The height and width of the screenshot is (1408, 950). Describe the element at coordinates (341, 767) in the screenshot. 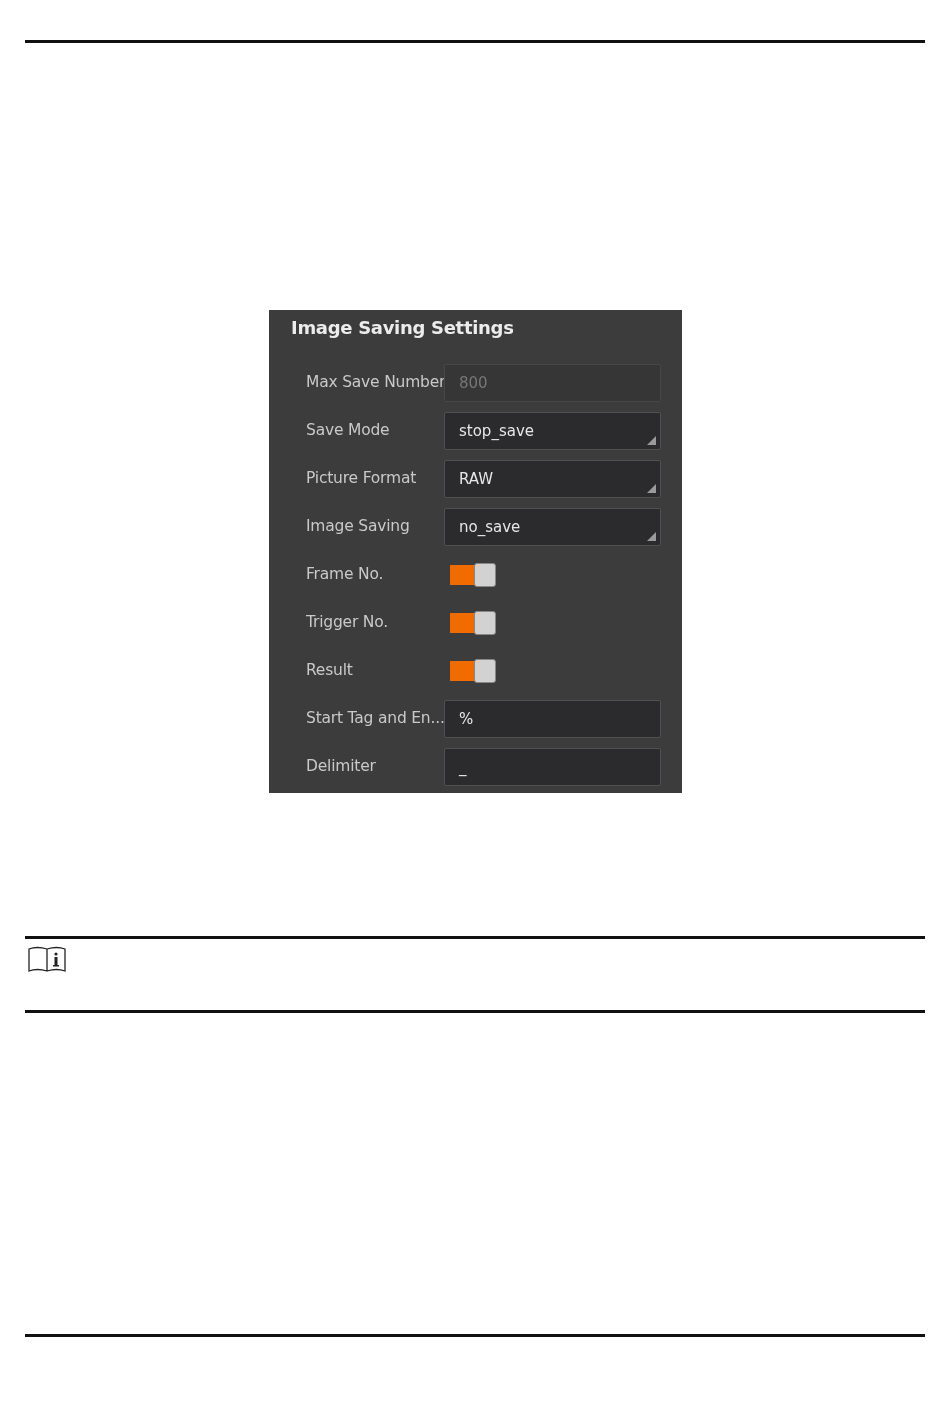

I see `field-label: Delimiter` at that location.